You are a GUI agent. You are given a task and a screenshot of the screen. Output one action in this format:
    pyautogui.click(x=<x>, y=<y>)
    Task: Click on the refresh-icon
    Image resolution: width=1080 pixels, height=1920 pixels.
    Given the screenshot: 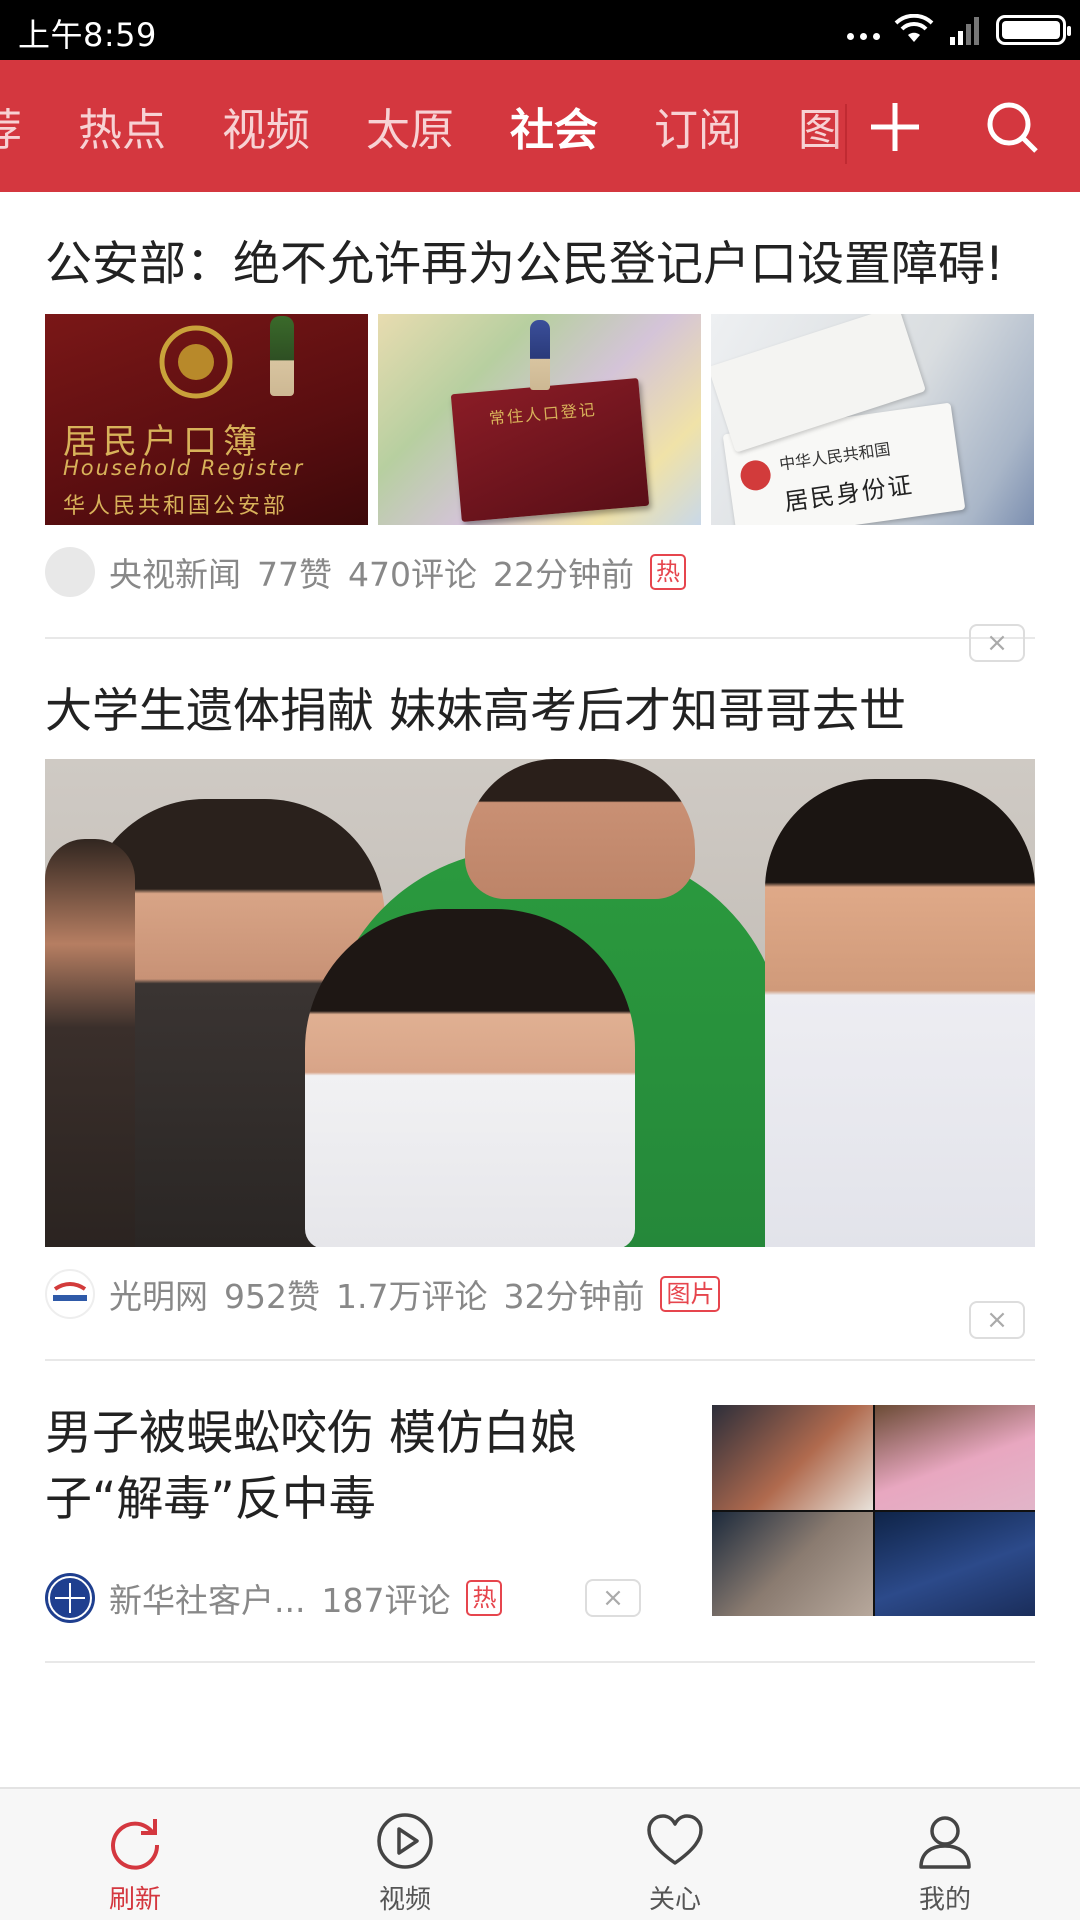 What is the action you would take?
    pyautogui.click(x=135, y=1844)
    